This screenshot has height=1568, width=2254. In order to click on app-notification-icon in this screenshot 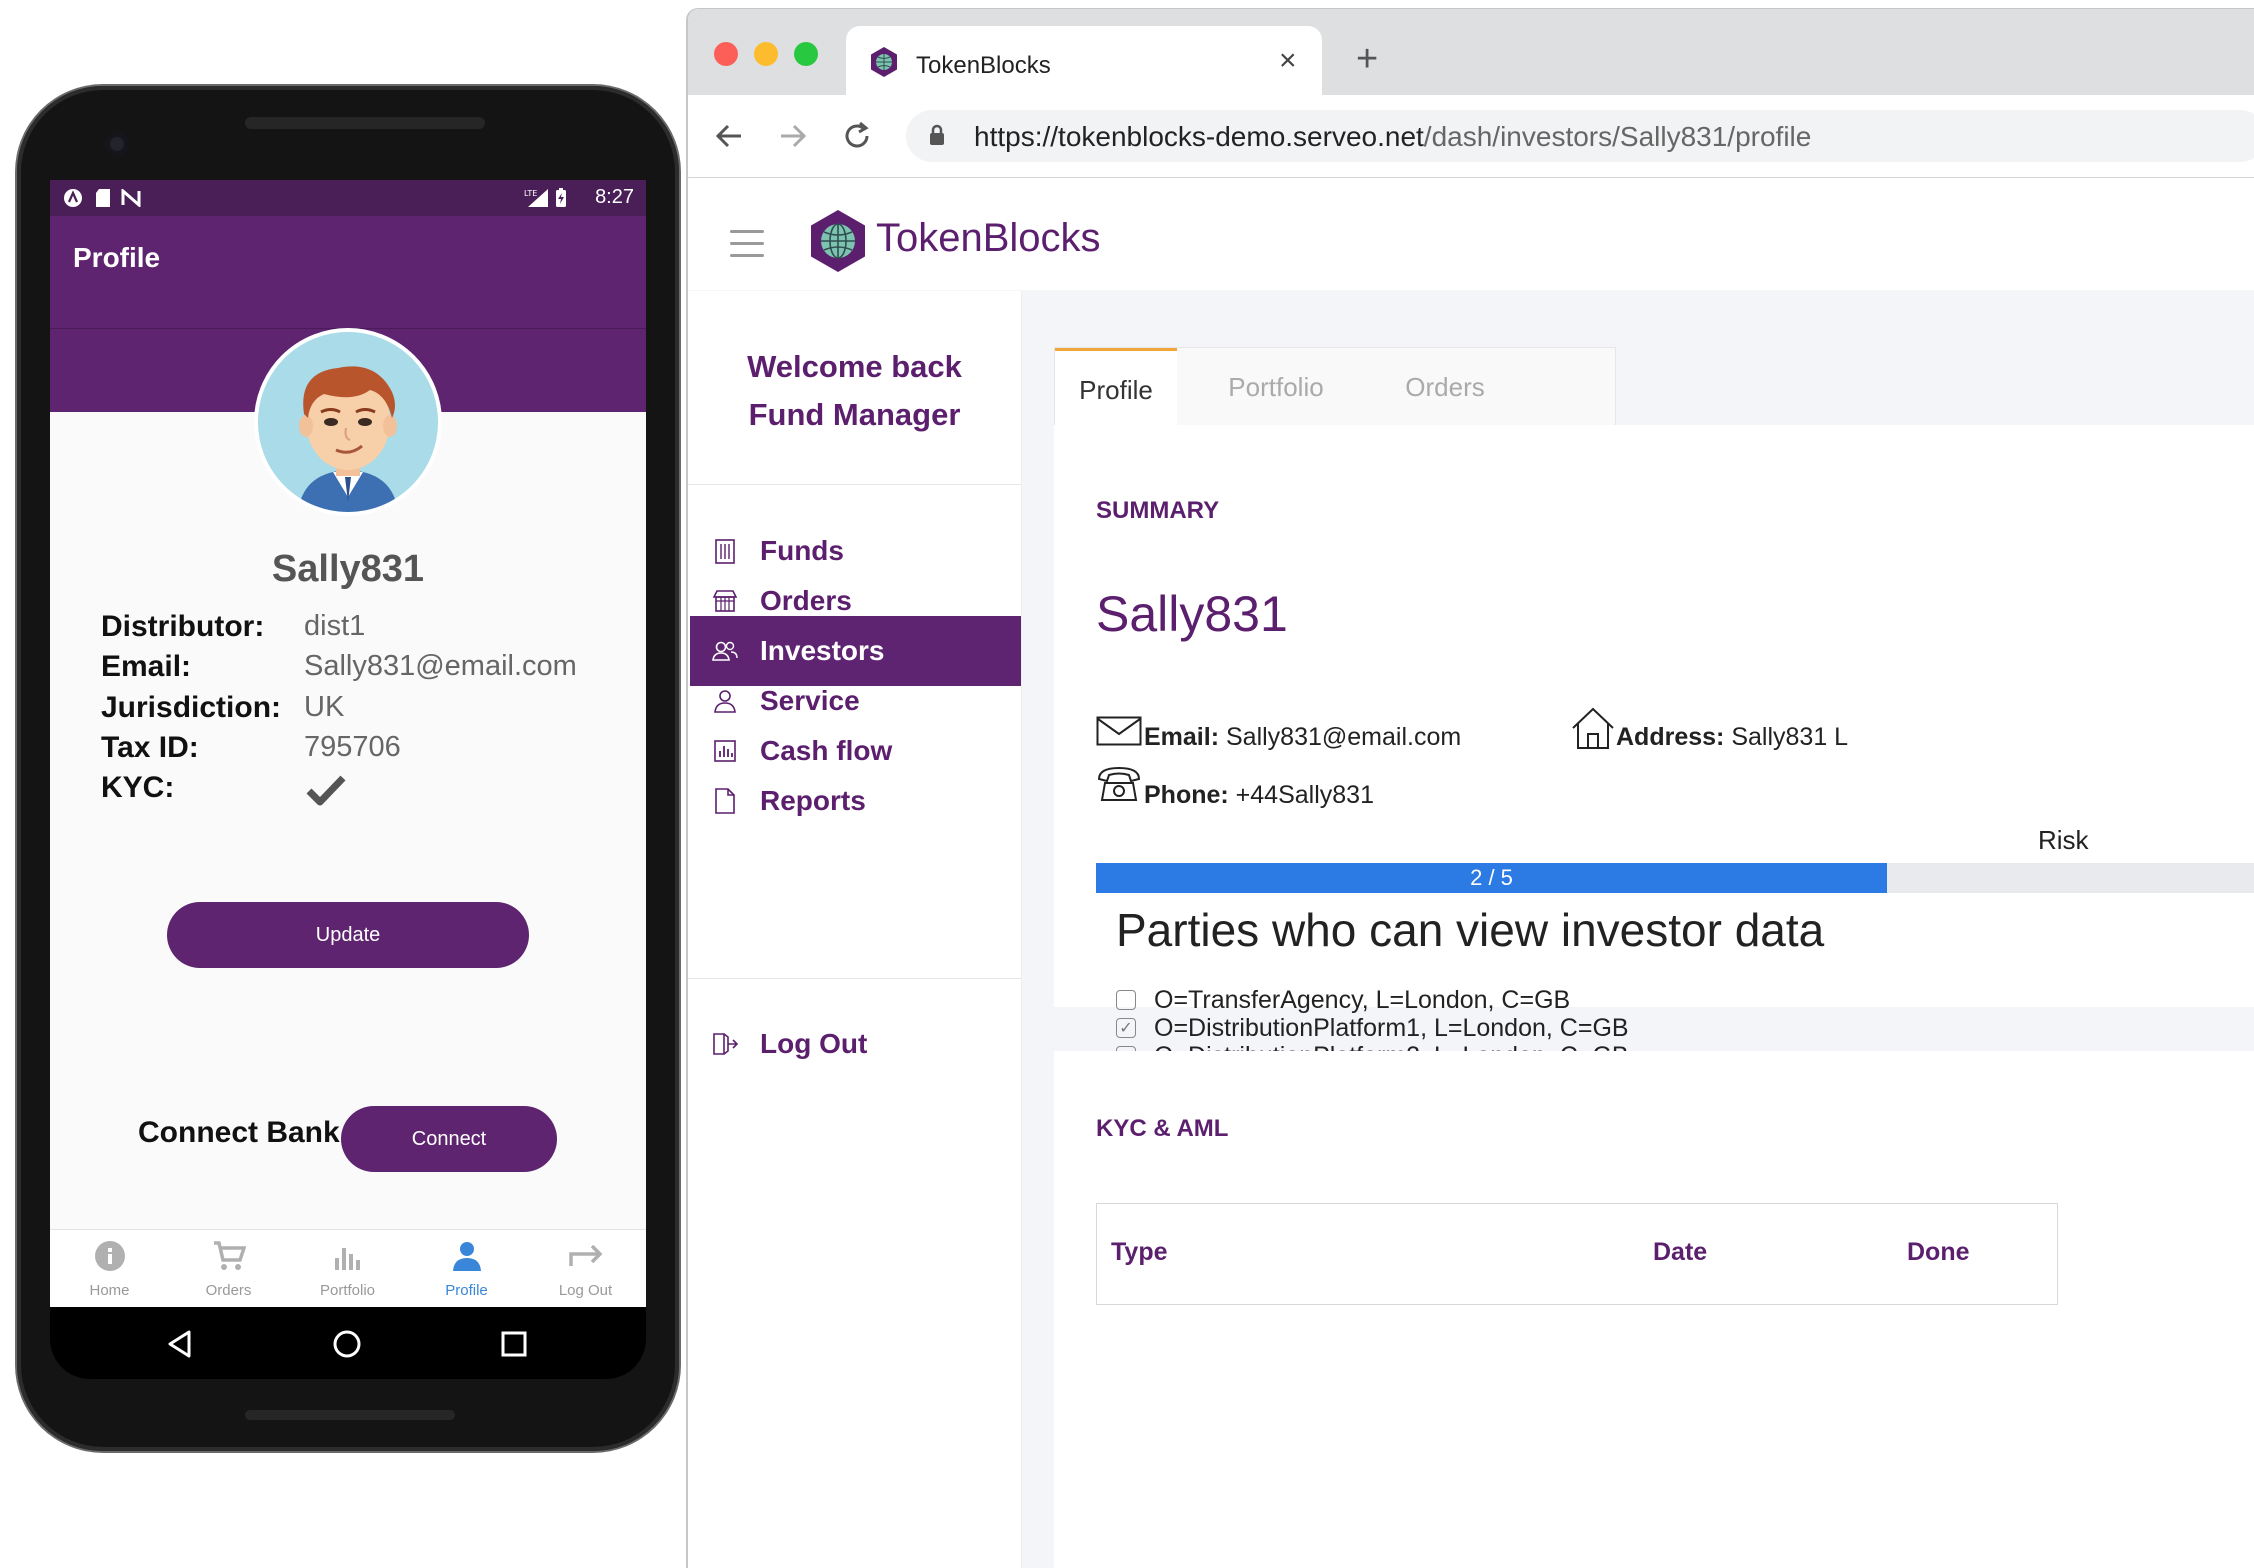, I will do `click(73, 198)`.